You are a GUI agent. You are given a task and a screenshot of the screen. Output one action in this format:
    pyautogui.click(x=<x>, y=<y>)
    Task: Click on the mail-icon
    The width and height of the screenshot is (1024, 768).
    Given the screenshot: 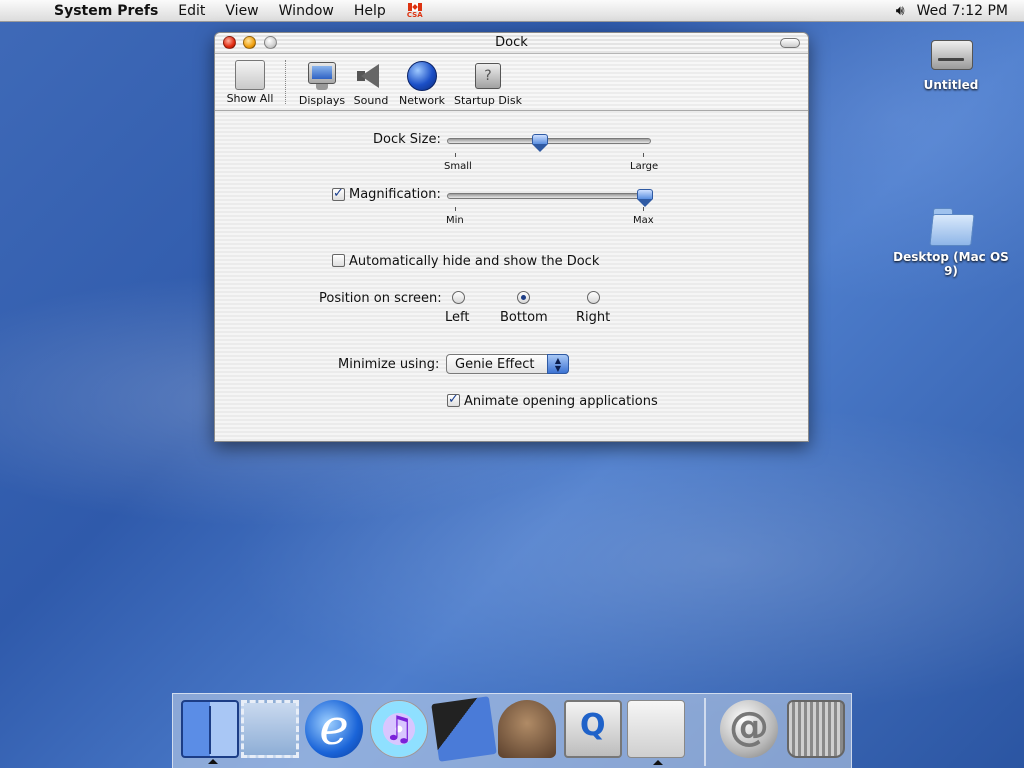 What is the action you would take?
    pyautogui.click(x=270, y=729)
    